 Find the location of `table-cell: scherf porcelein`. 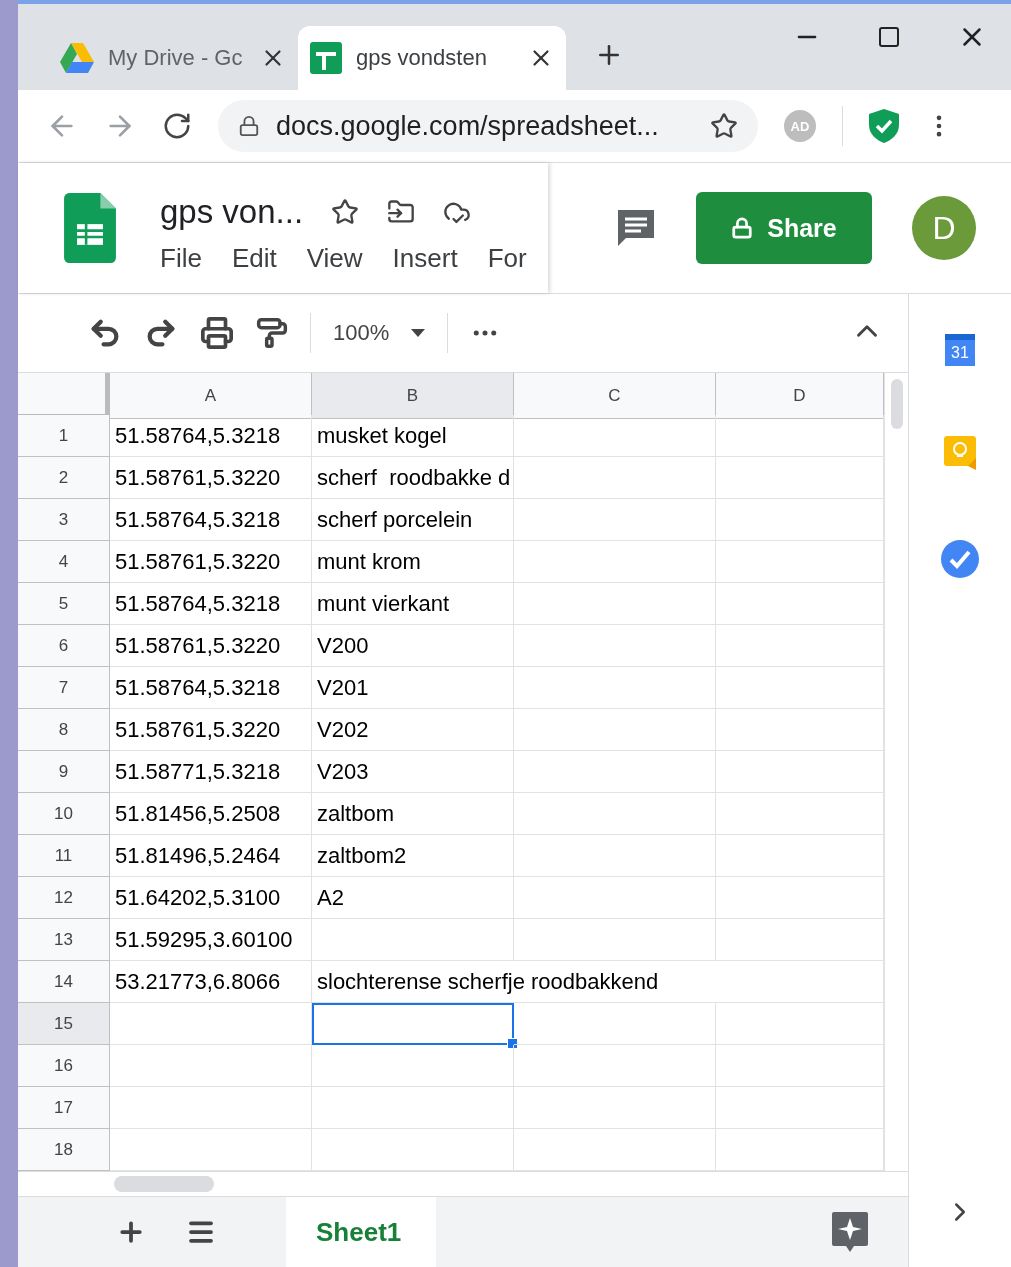

table-cell: scherf porcelein is located at coordinates (413, 520).